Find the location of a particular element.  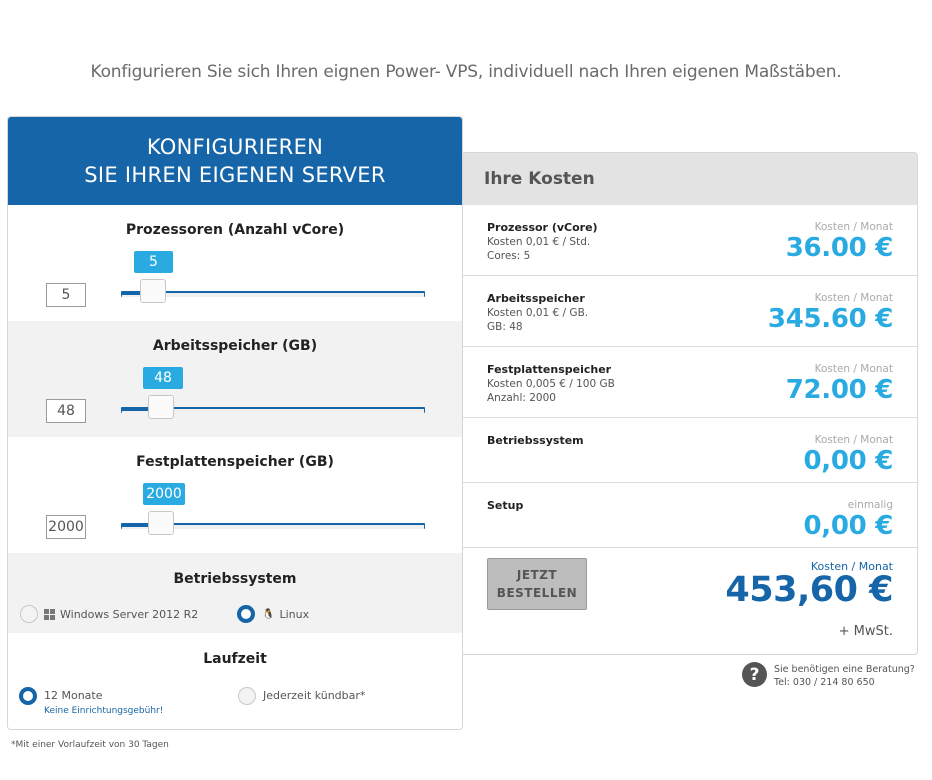

cost-row-os: Betriebssystem Kosten / Monat 0,00 € is located at coordinates (690, 450).